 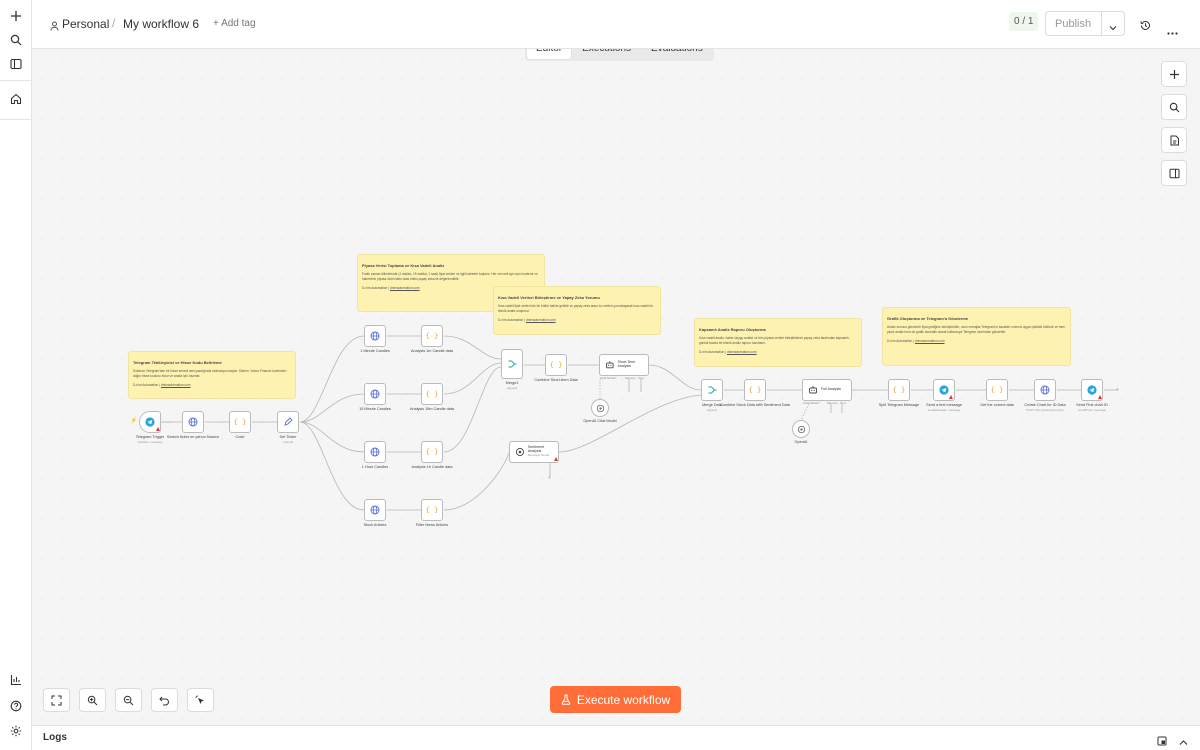 What do you see at coordinates (630, 378) in the screenshot?
I see `port-label: Memory` at bounding box center [630, 378].